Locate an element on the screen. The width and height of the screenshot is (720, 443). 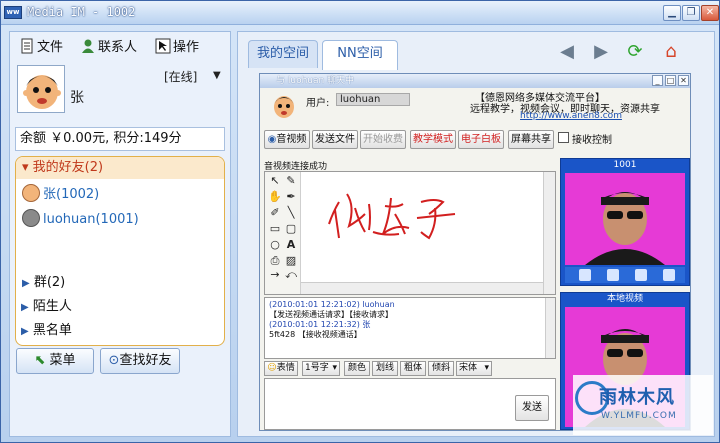
menu-button: ⬉ 菜单 is located at coordinates (55, 361).